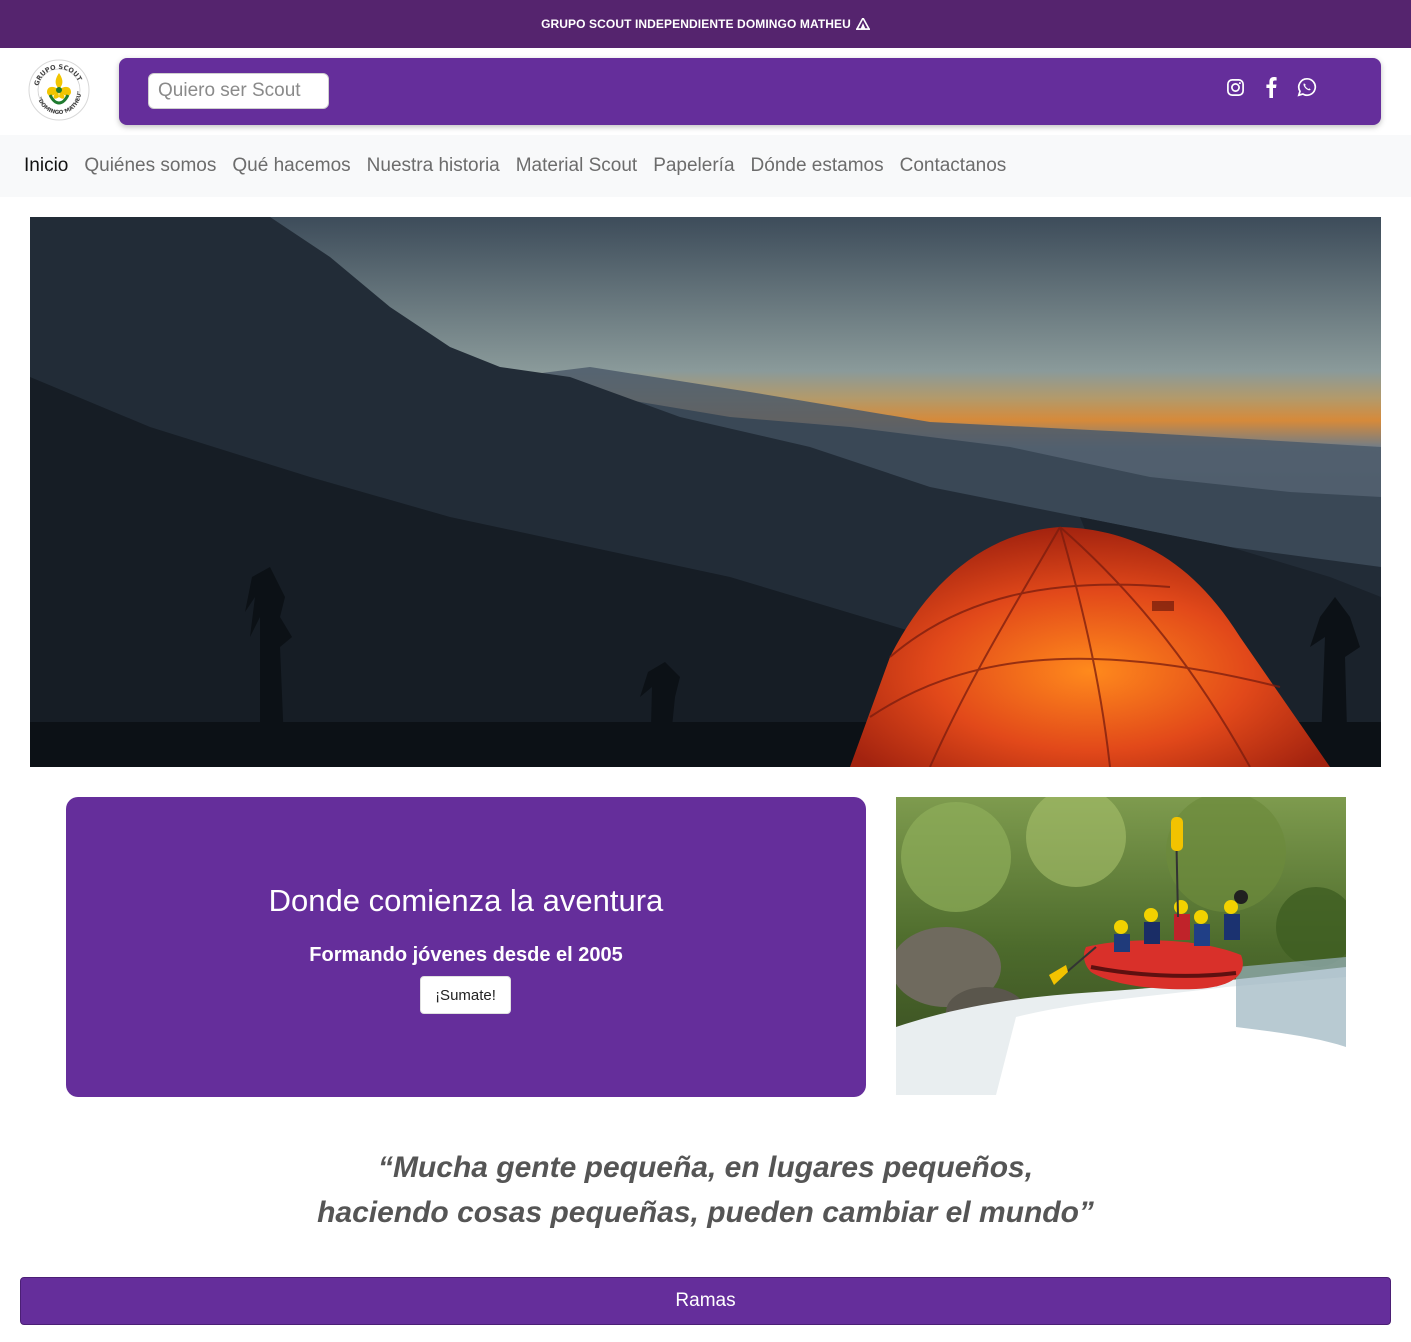 The width and height of the screenshot is (1411, 1342). Describe the element at coordinates (693, 166) in the screenshot. I see `nav-item-papeleria: Papelería` at that location.